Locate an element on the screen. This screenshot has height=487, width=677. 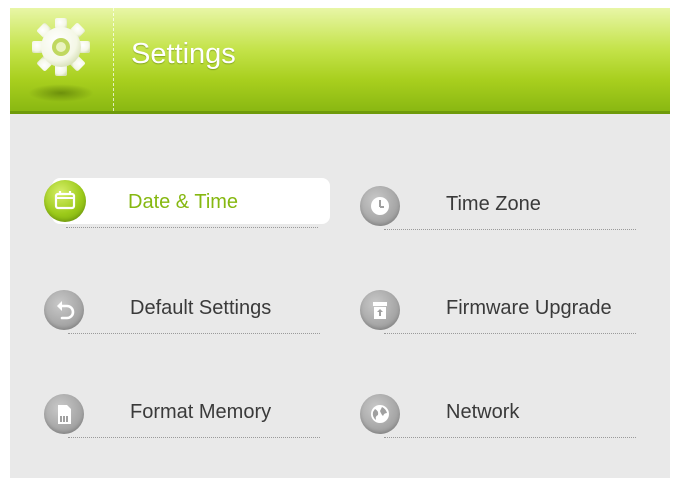
menu-item-date-time: Date & Time is located at coordinates (186, 203).